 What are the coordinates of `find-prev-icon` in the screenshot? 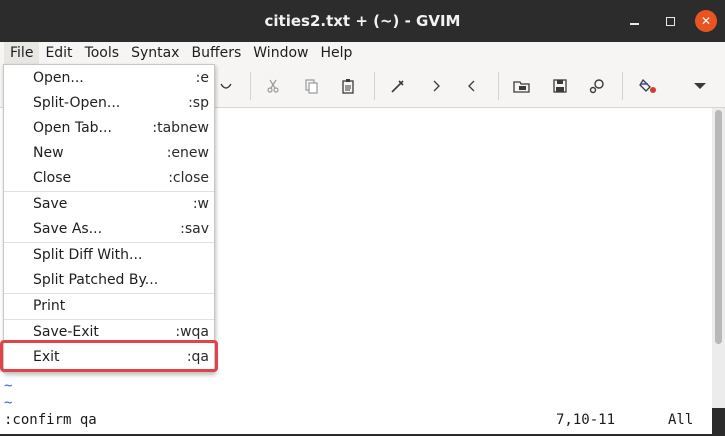 It's located at (472, 86).